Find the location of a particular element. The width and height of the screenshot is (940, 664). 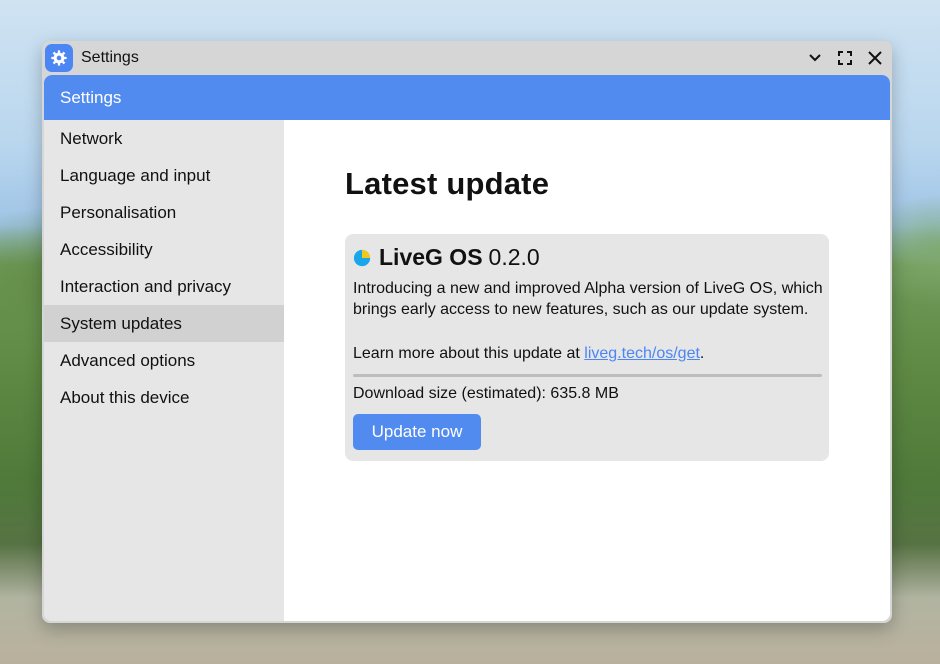

sidebar-item-label: Accessibility is located at coordinates (106, 249).